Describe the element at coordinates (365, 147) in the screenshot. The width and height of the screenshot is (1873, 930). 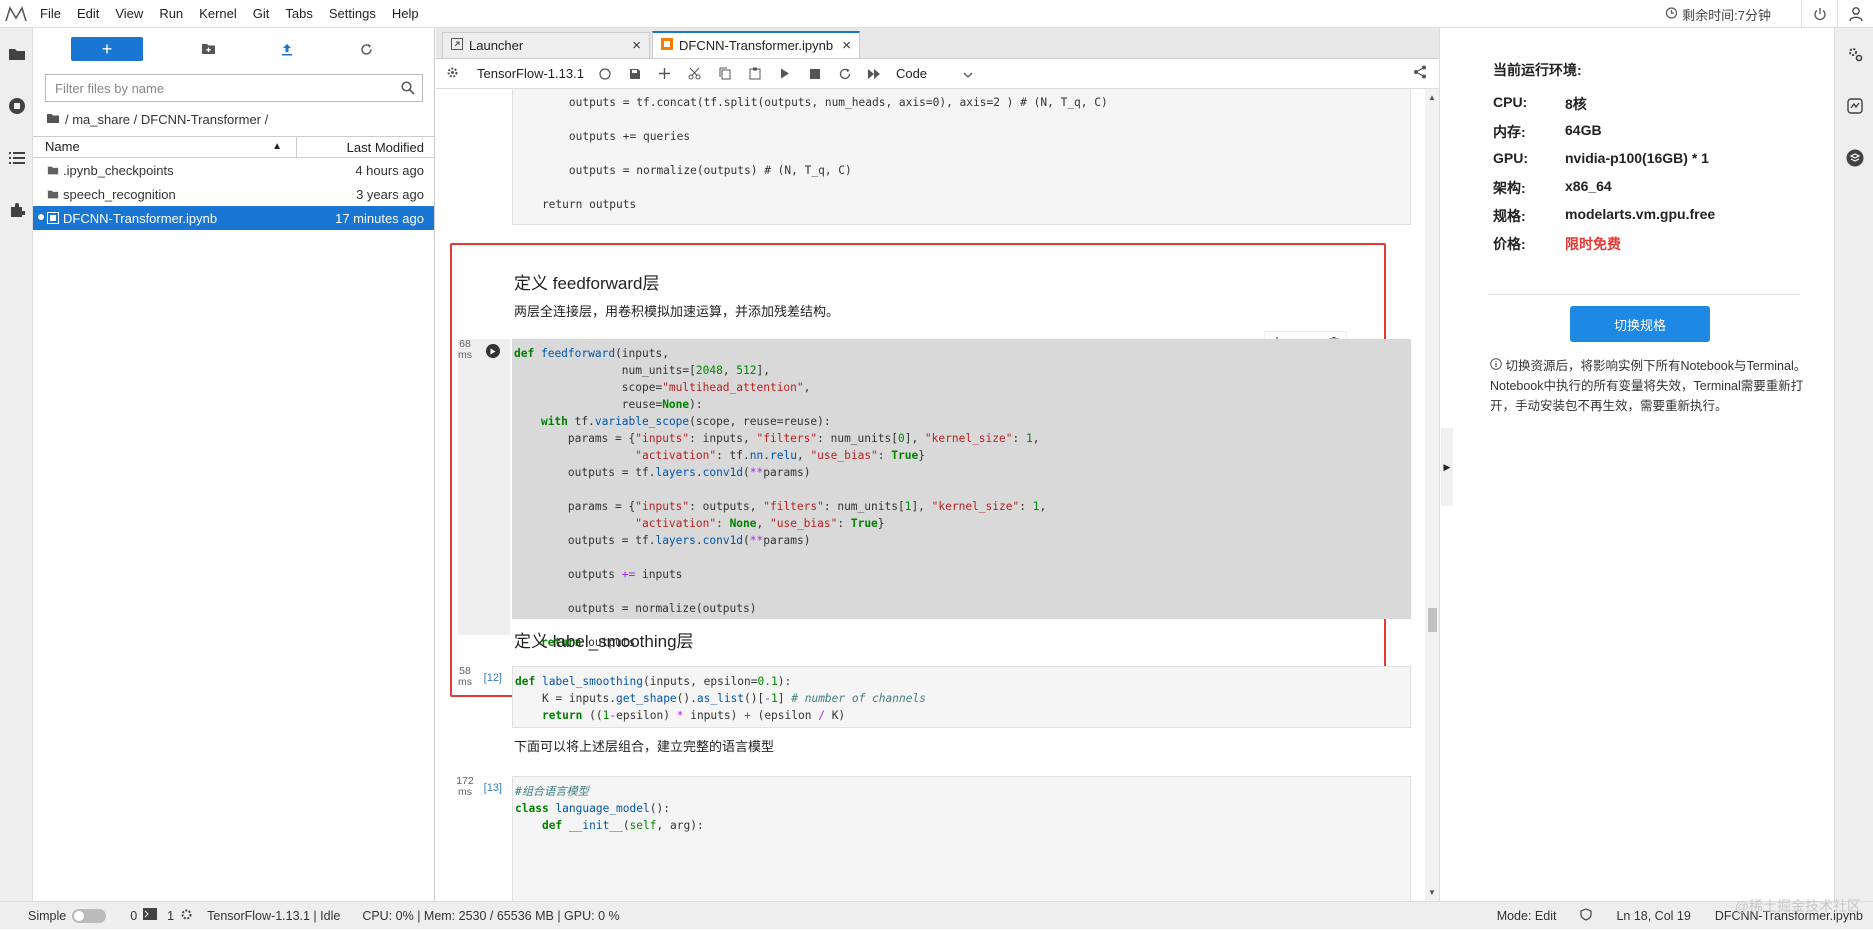
I see `column-last-modified: Last Modified` at that location.